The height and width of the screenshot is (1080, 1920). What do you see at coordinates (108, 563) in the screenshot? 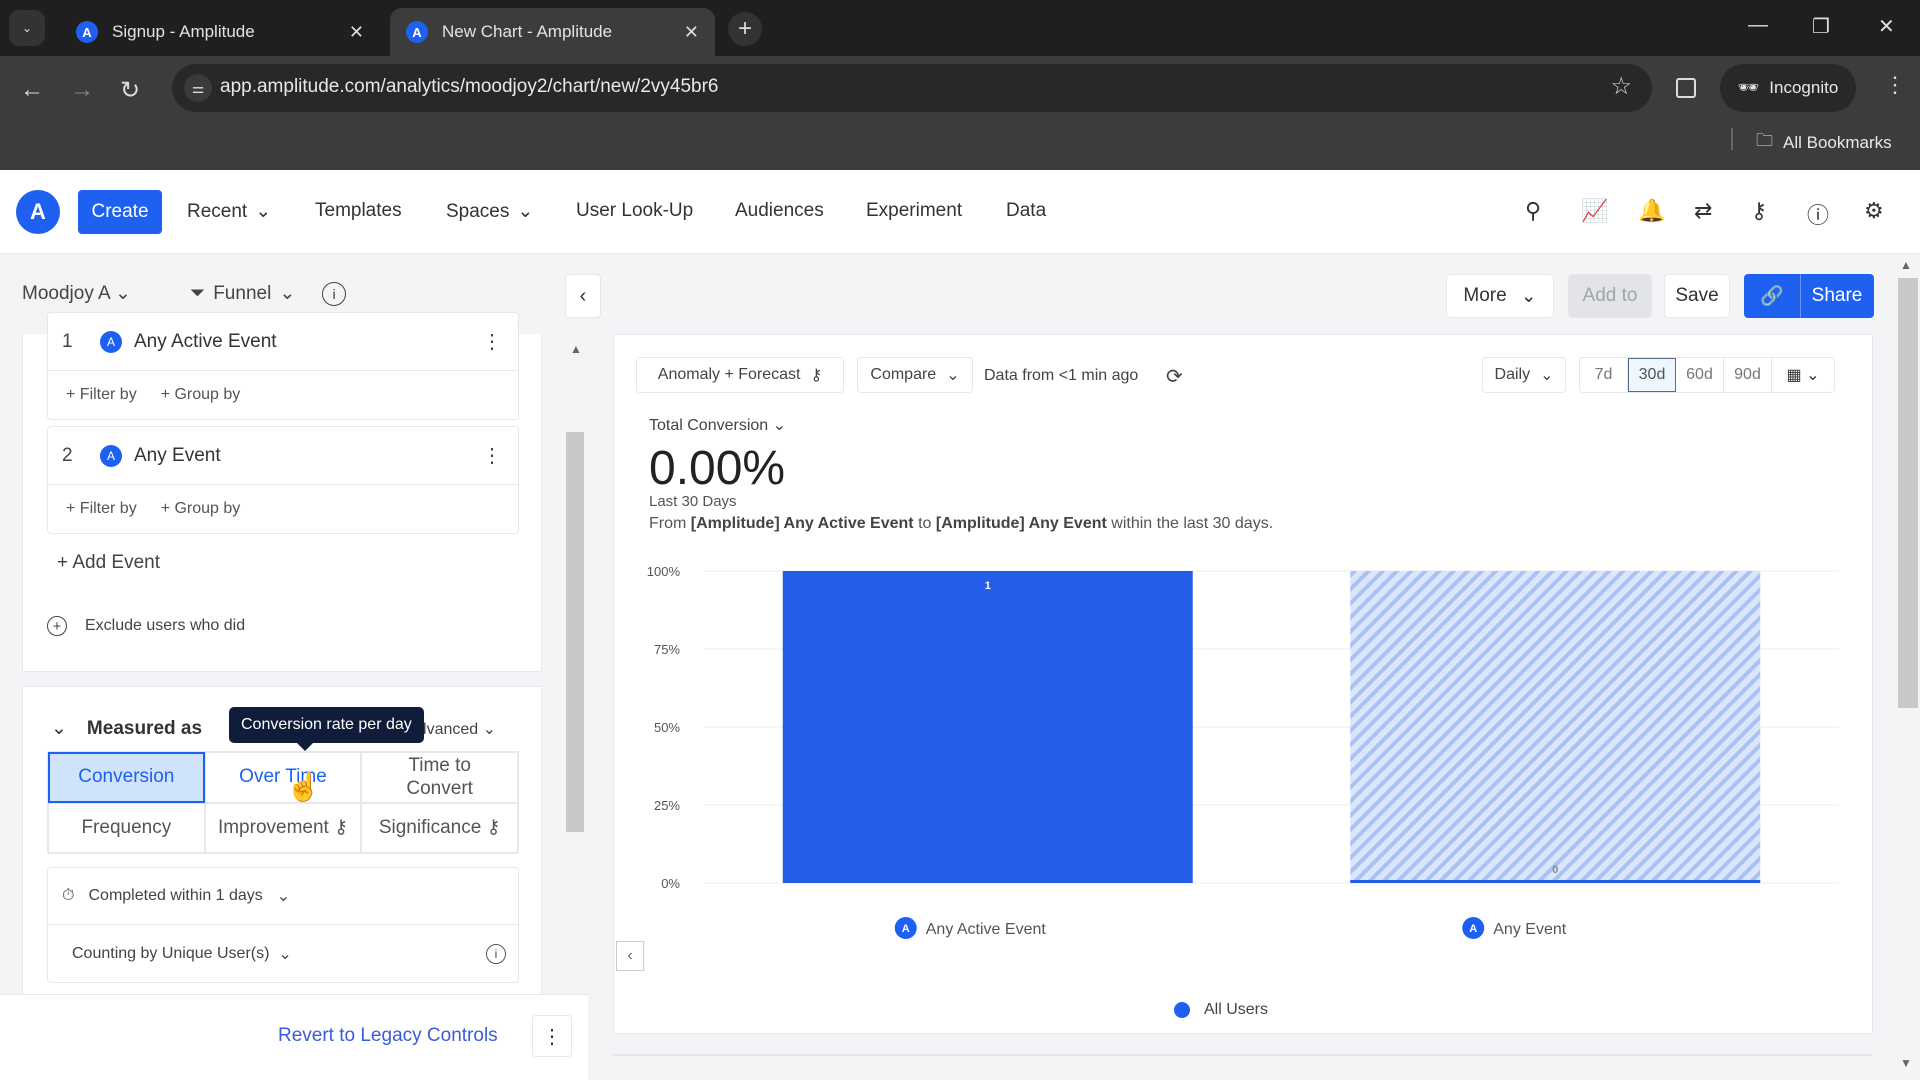
I see `add-event-button: + Add Event` at bounding box center [108, 563].